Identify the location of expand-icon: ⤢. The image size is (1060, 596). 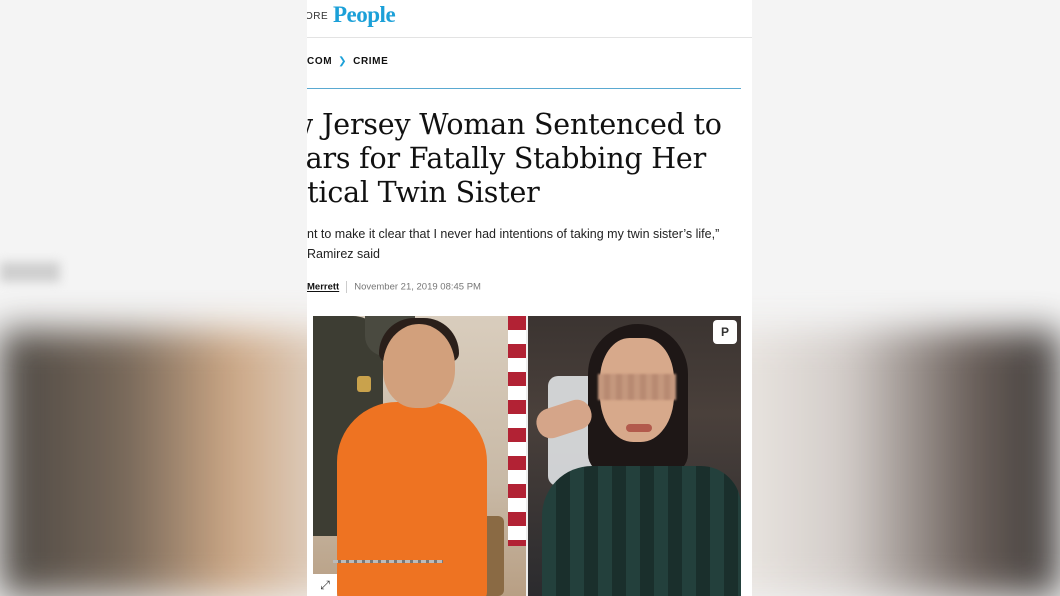
(325, 585).